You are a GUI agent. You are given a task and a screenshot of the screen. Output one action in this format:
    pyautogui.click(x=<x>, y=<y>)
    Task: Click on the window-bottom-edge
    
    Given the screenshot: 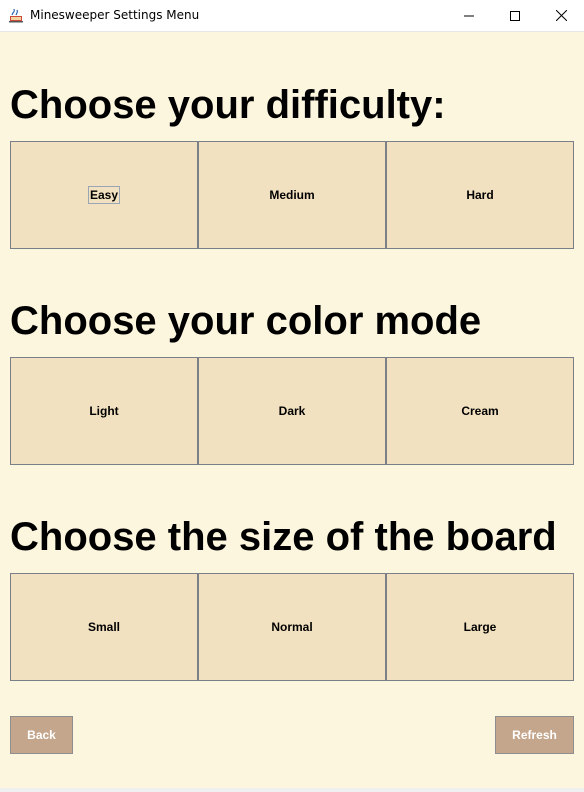 What is the action you would take?
    pyautogui.click(x=292, y=790)
    